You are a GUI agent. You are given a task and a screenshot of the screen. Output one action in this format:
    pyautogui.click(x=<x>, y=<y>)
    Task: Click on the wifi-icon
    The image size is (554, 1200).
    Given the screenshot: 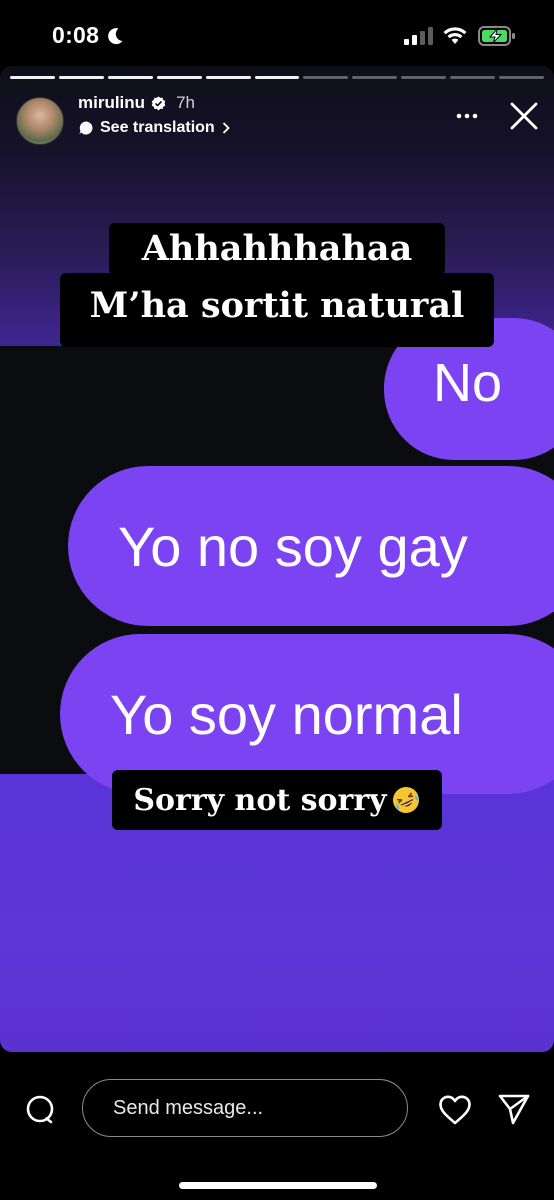 What is the action you would take?
    pyautogui.click(x=455, y=35)
    